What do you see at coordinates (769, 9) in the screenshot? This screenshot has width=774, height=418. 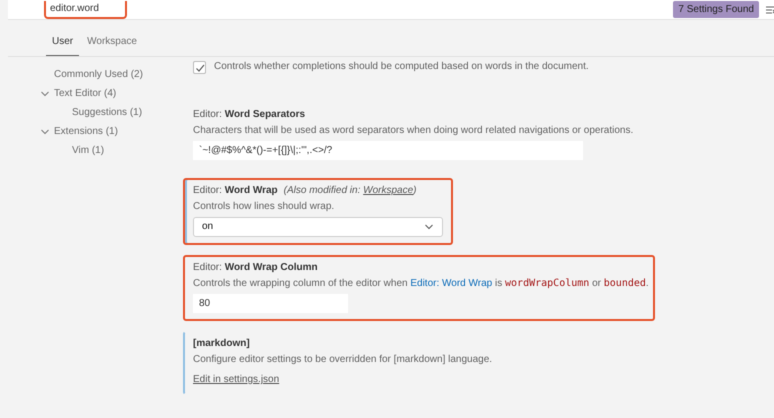 I see `clear-filter-icon` at bounding box center [769, 9].